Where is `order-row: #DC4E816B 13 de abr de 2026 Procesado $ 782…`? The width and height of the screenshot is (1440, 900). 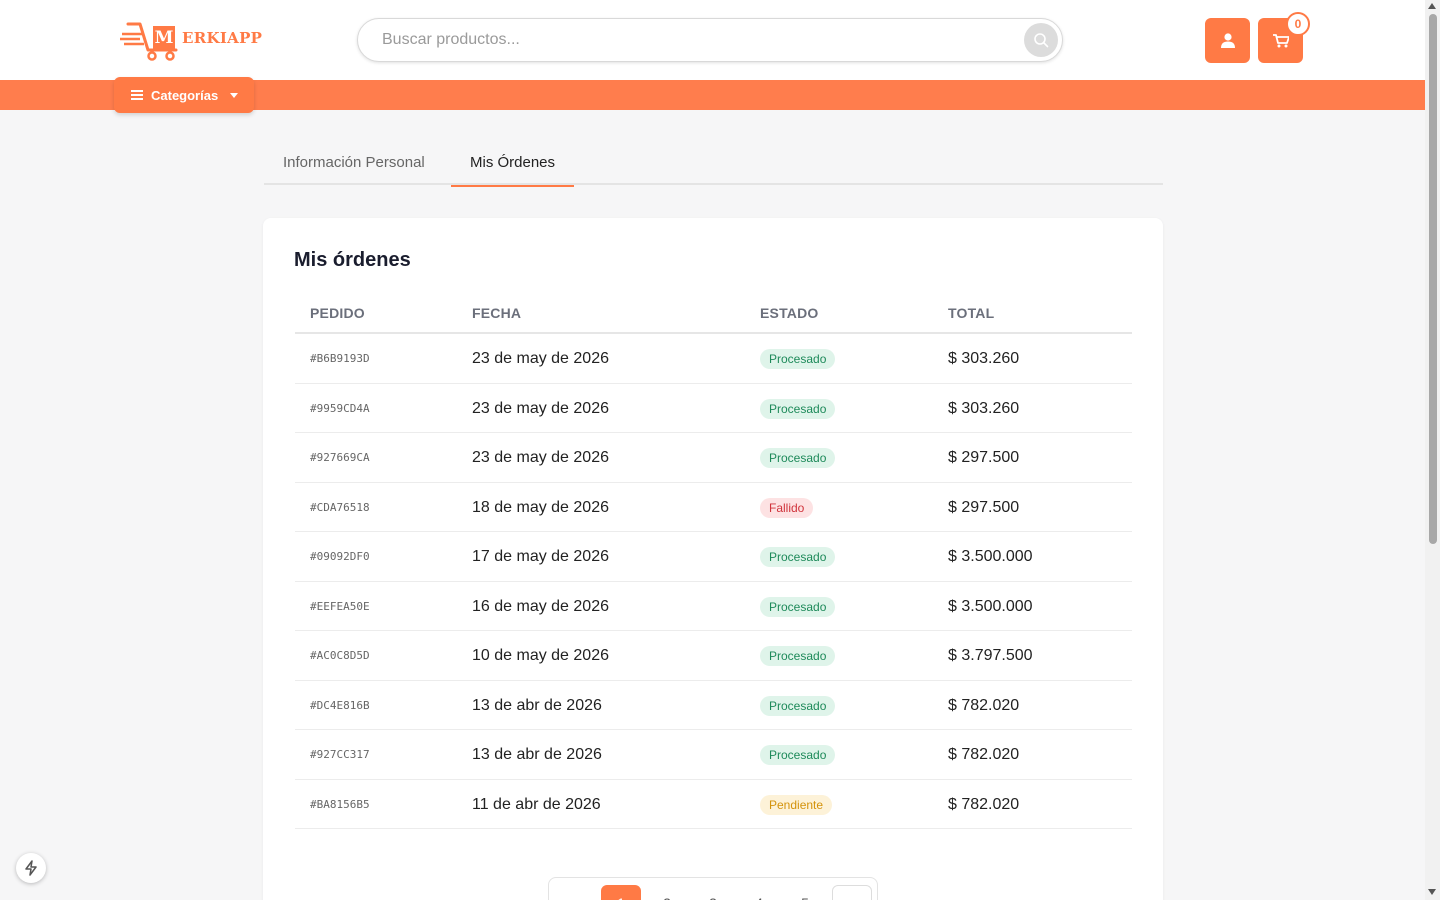
order-row: #DC4E816B 13 de abr de 2026 Procesado $ 782… is located at coordinates (713, 705).